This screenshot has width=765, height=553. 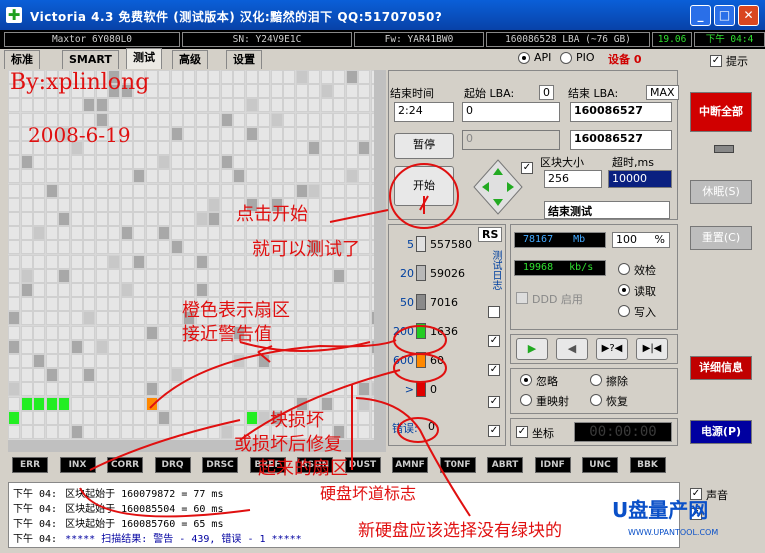 I want to click on pio-radio, so click(x=566, y=58).